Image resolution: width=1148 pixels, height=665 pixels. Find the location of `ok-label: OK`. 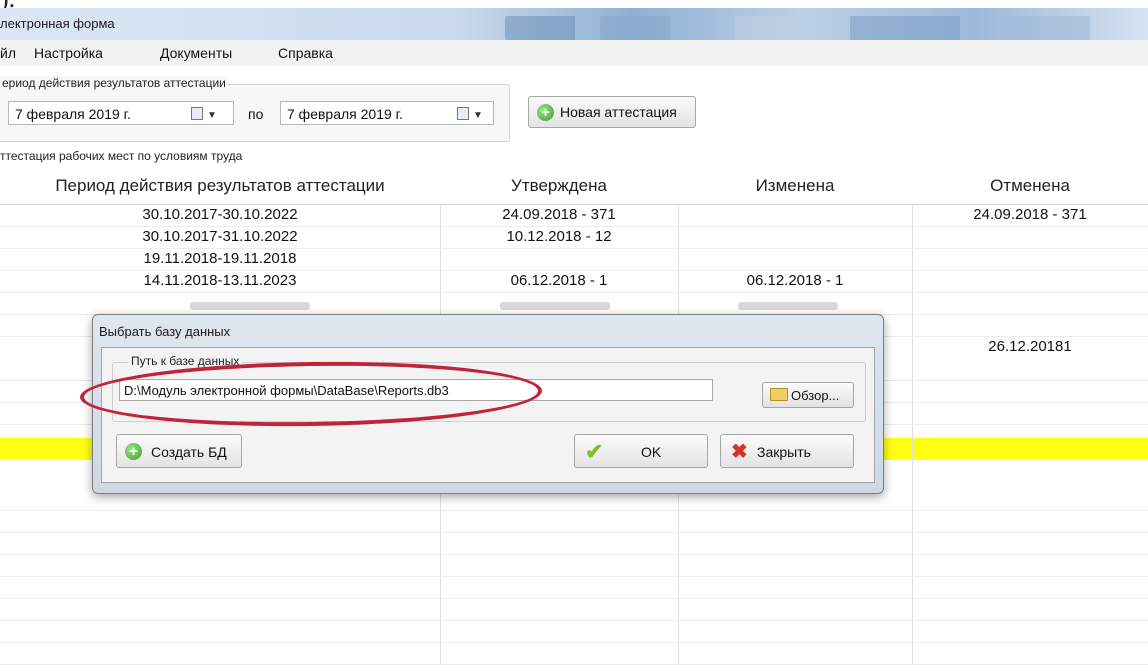

ok-label: OK is located at coordinates (651, 452).